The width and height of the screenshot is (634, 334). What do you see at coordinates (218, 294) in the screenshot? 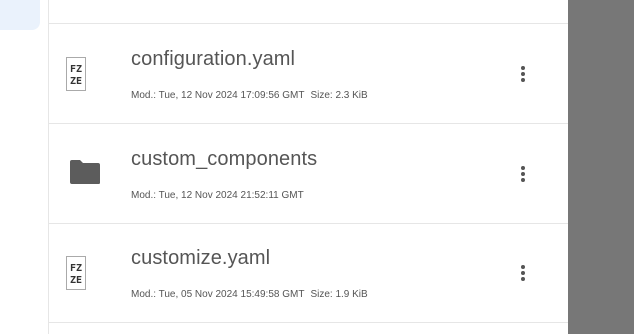
I see `file-modified: Mod.: Tue, 05 Nov 2024 15:49:58 GMT` at bounding box center [218, 294].